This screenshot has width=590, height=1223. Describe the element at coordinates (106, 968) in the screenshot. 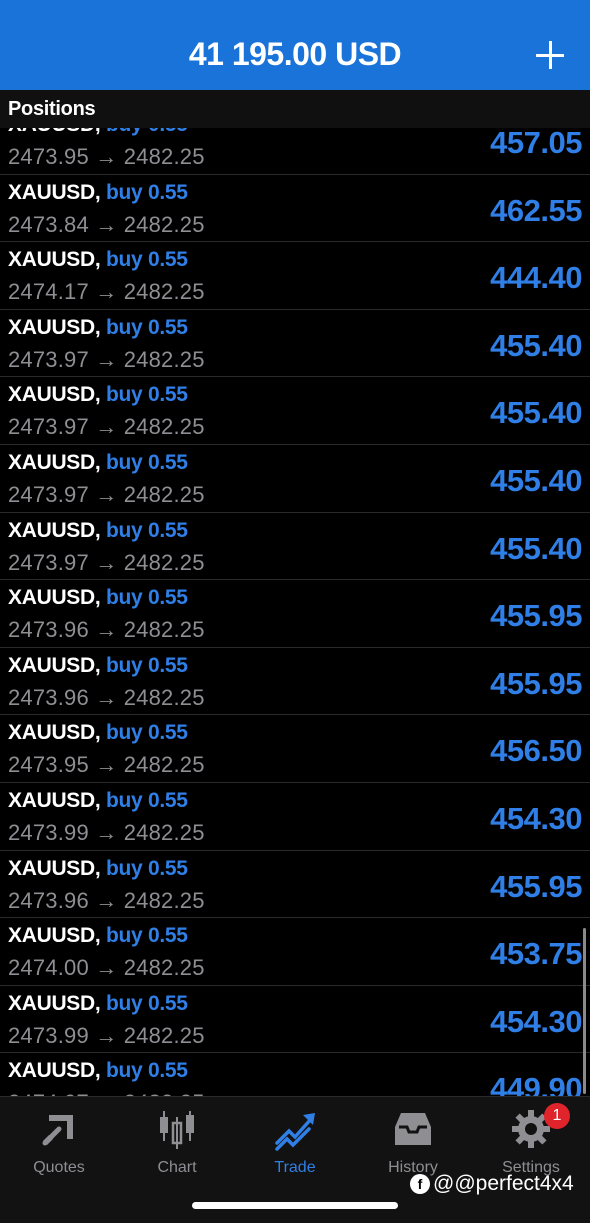

I see `price-range: 2474.00 → 2482.25` at that location.